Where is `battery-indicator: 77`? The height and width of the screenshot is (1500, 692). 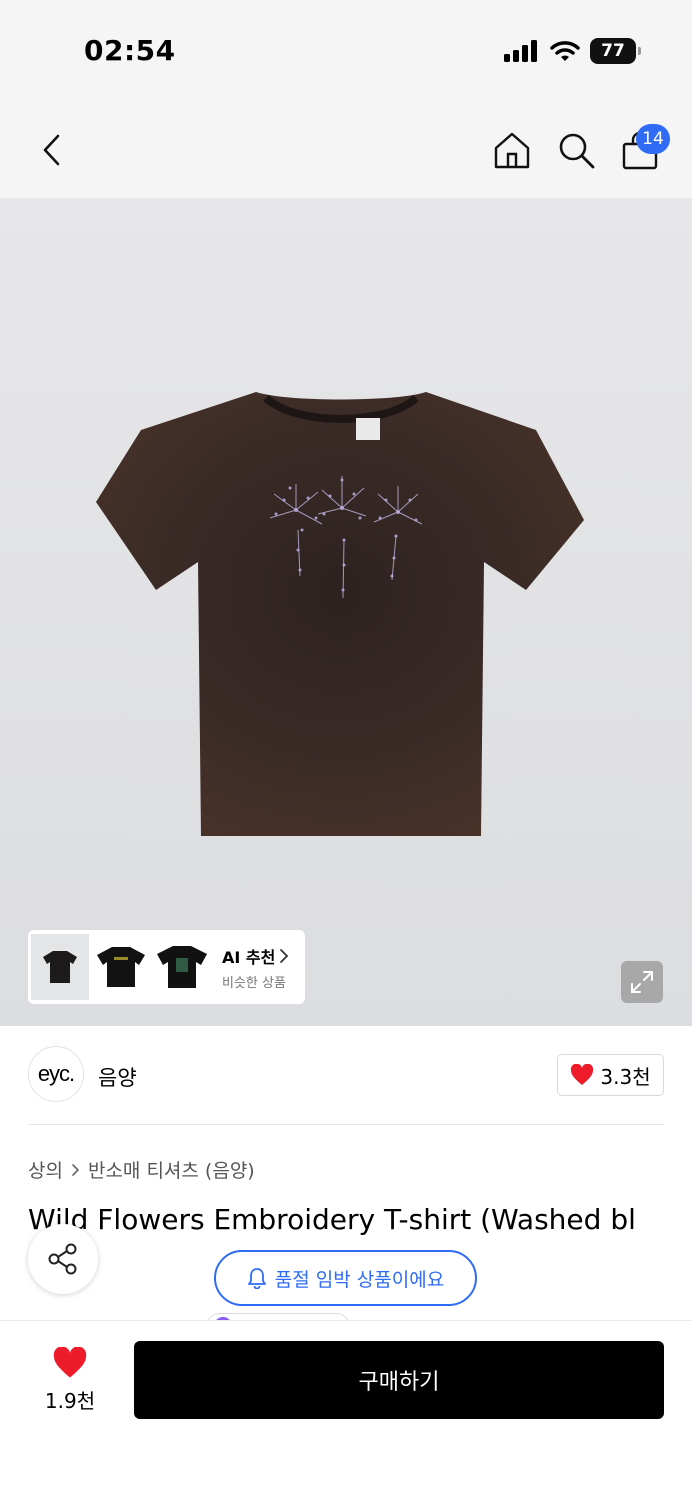
battery-indicator: 77 is located at coordinates (615, 51).